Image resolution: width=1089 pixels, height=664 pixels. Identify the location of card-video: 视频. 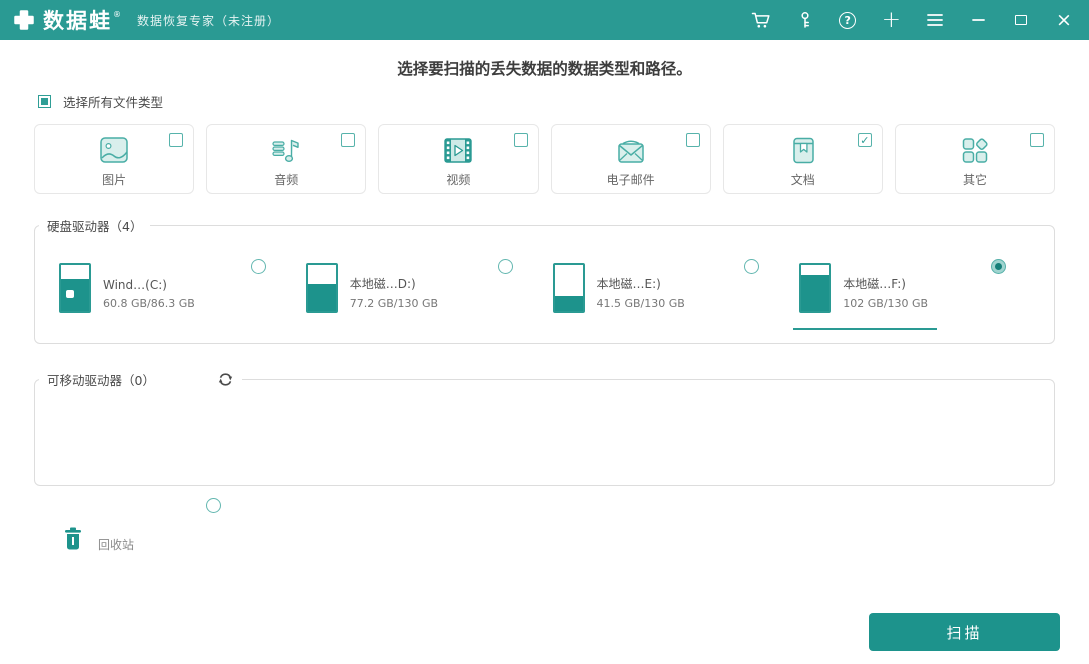
(458, 159).